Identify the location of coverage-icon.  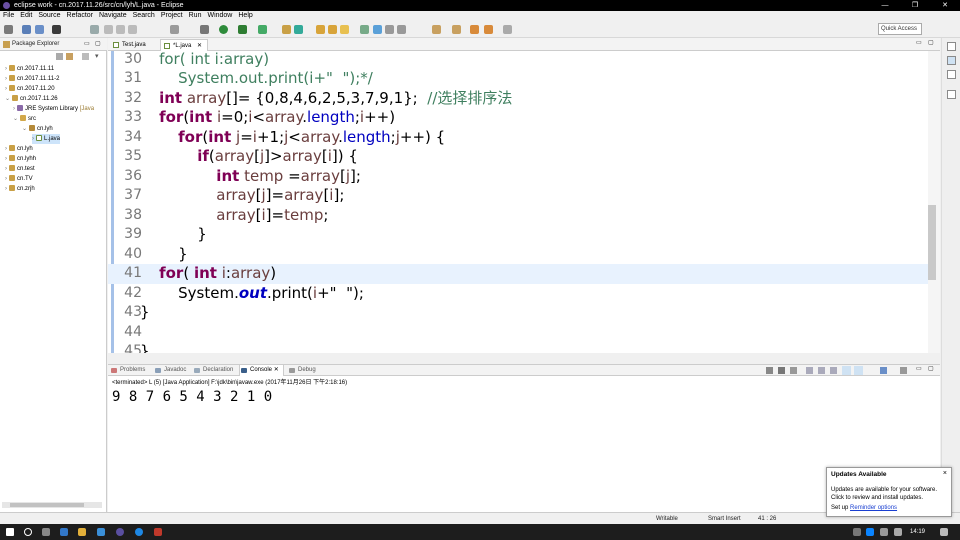
(242, 29).